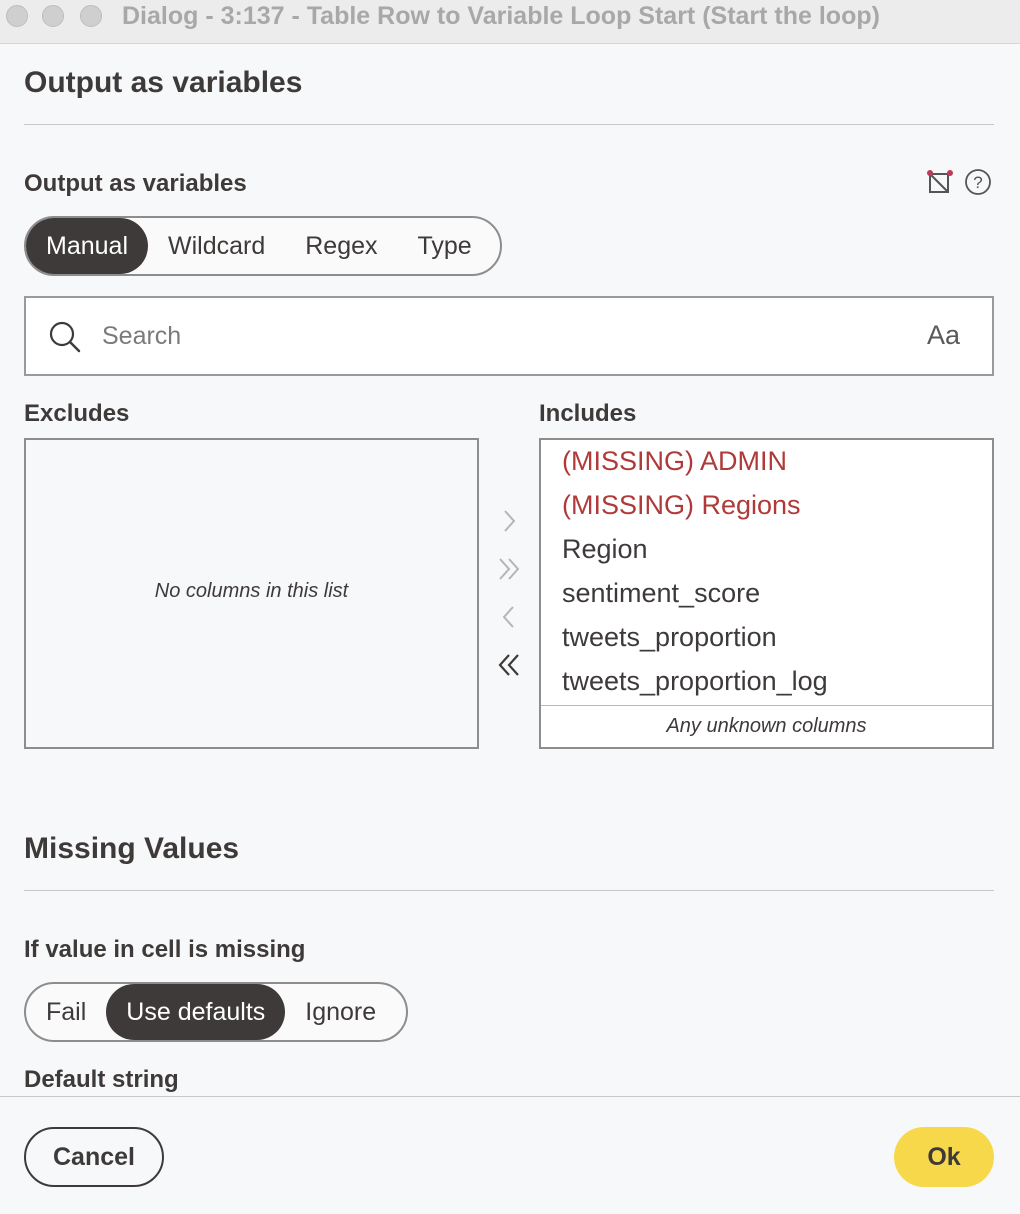 The image size is (1020, 1214). Describe the element at coordinates (445, 246) in the screenshot. I see `mode-type: Type` at that location.